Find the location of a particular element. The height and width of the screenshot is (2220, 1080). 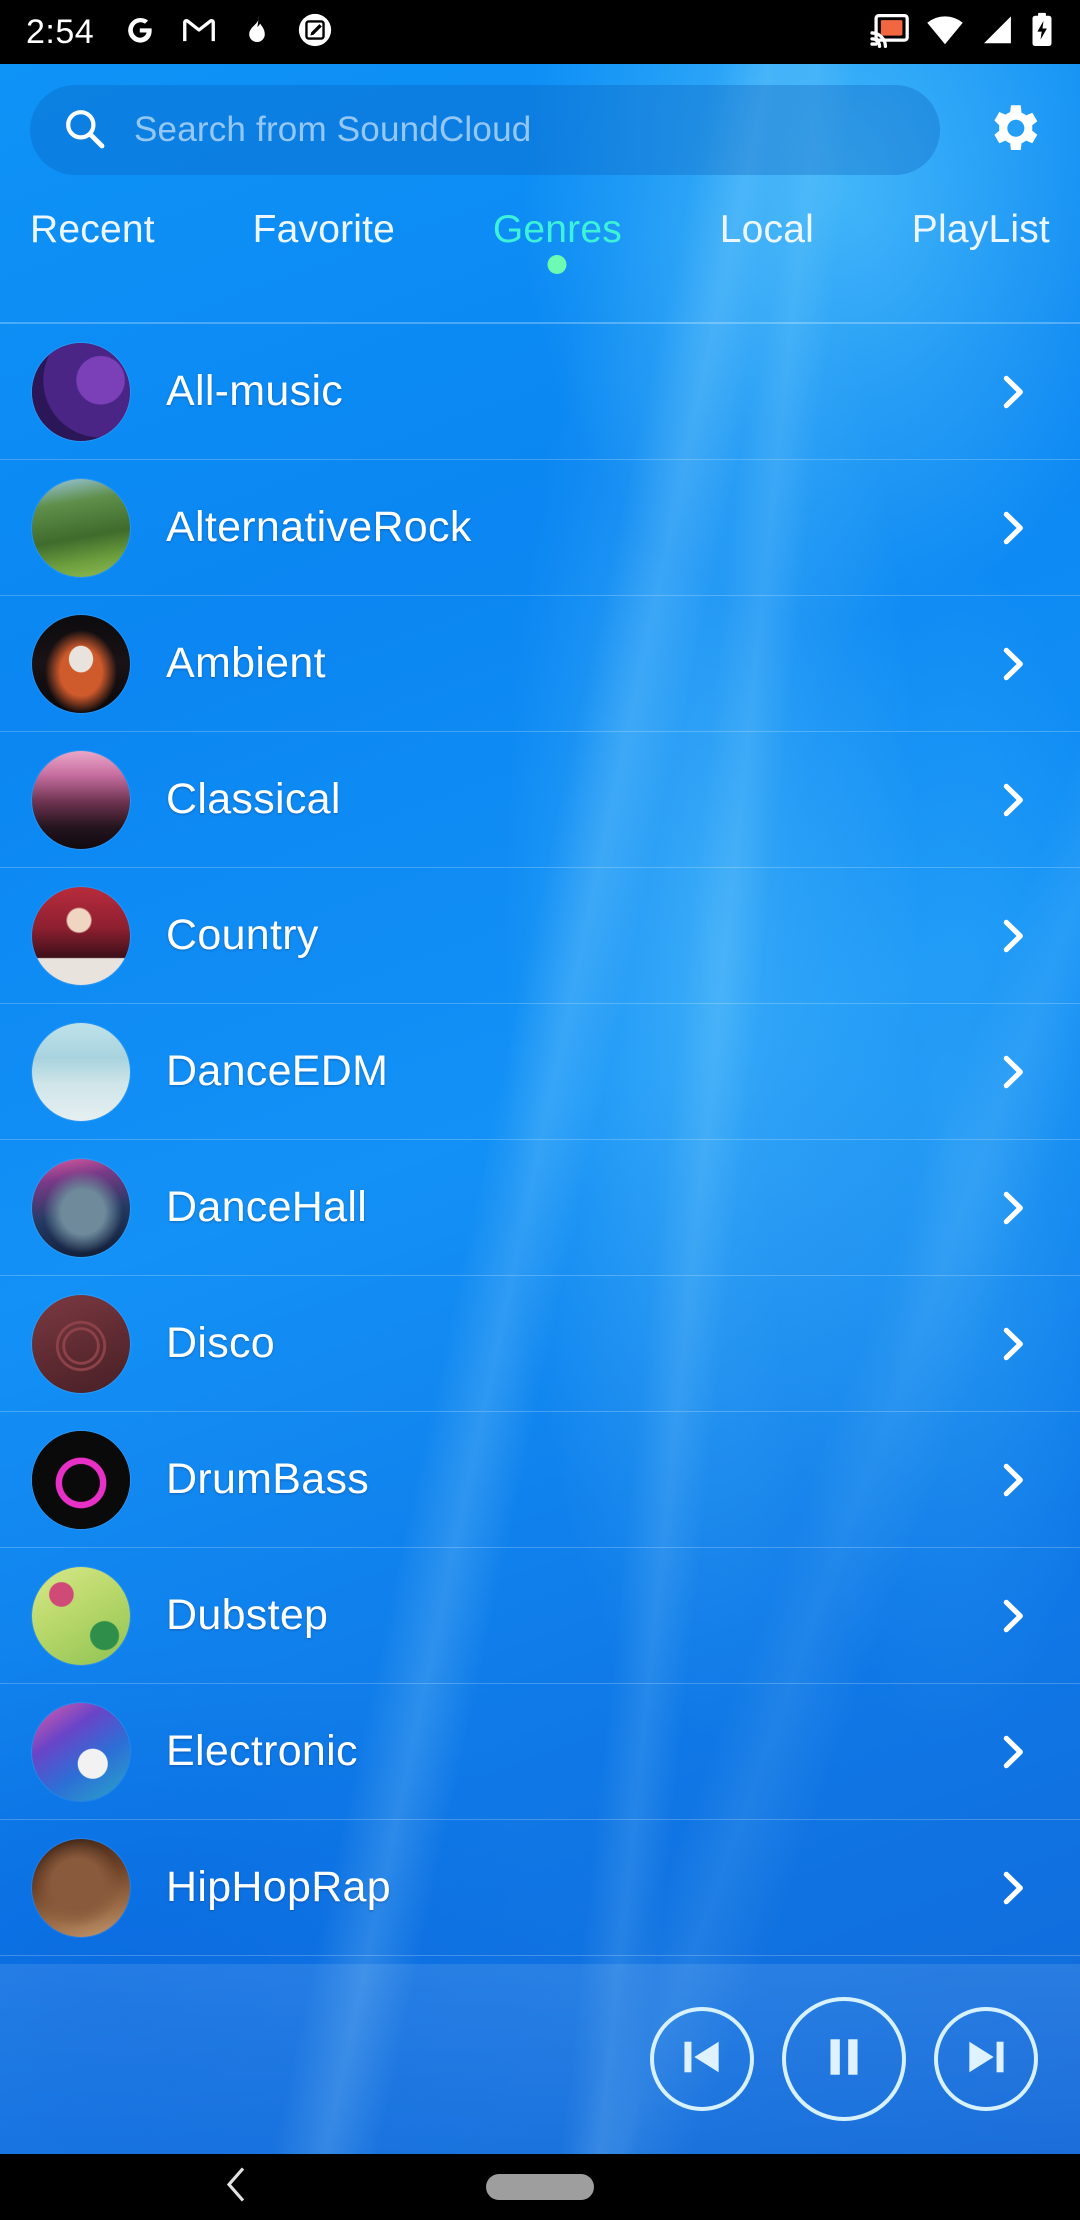

genre-list-item: AlternativeRock is located at coordinates (540, 528).